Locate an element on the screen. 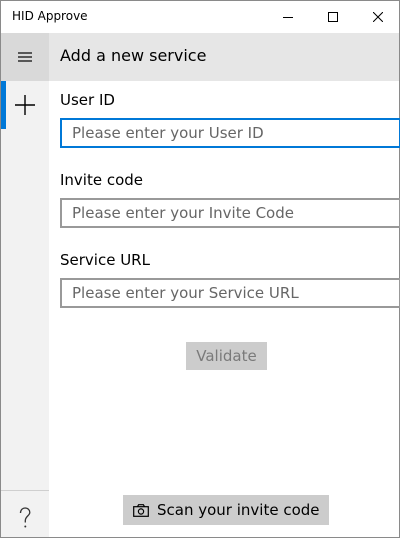 The image size is (400, 538). page-header: Add a new service is located at coordinates (224, 57).